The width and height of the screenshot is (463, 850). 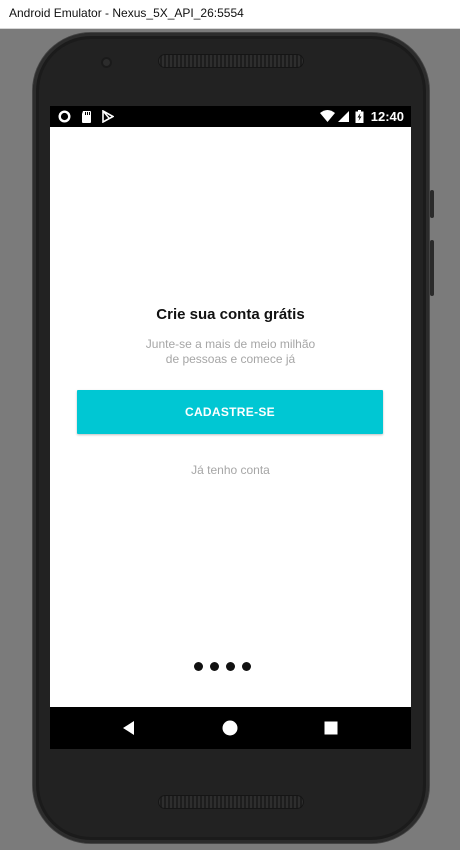 I want to click on subtitle-line-2: de pessoas e comece já, so click(x=230, y=359).